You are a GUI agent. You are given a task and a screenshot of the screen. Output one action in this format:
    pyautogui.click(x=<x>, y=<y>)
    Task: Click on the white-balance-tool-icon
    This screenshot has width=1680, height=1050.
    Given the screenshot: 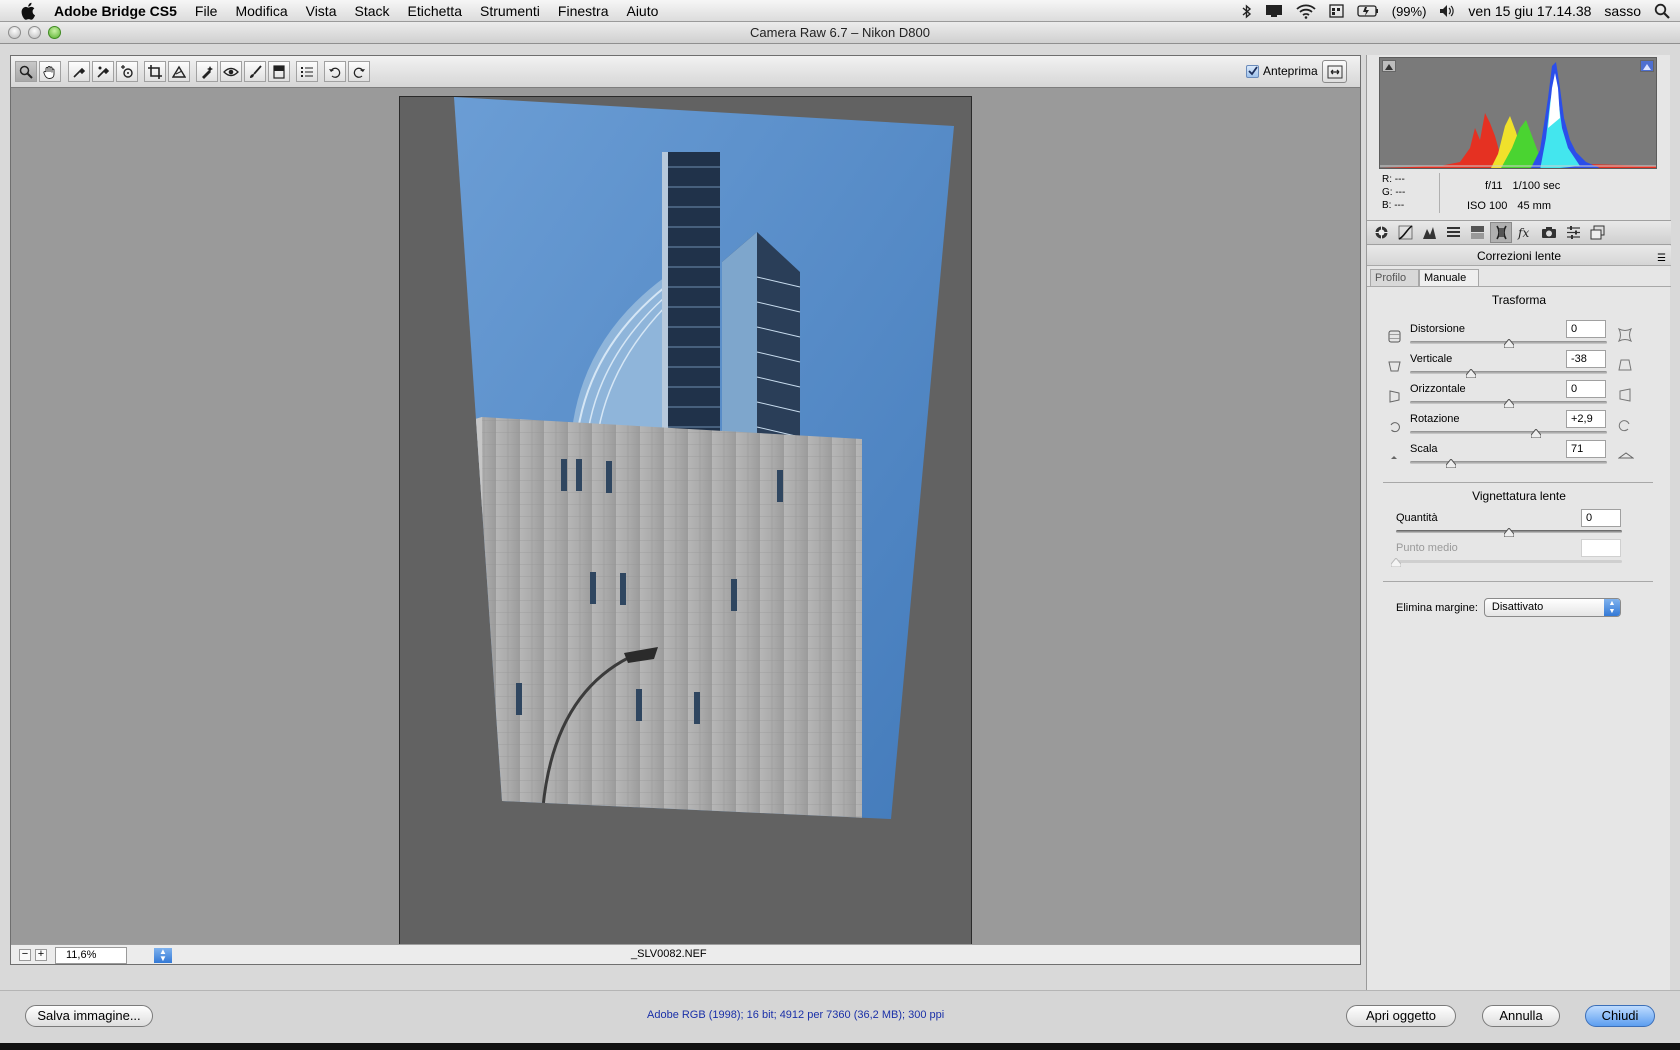 What is the action you would take?
    pyautogui.click(x=79, y=71)
    